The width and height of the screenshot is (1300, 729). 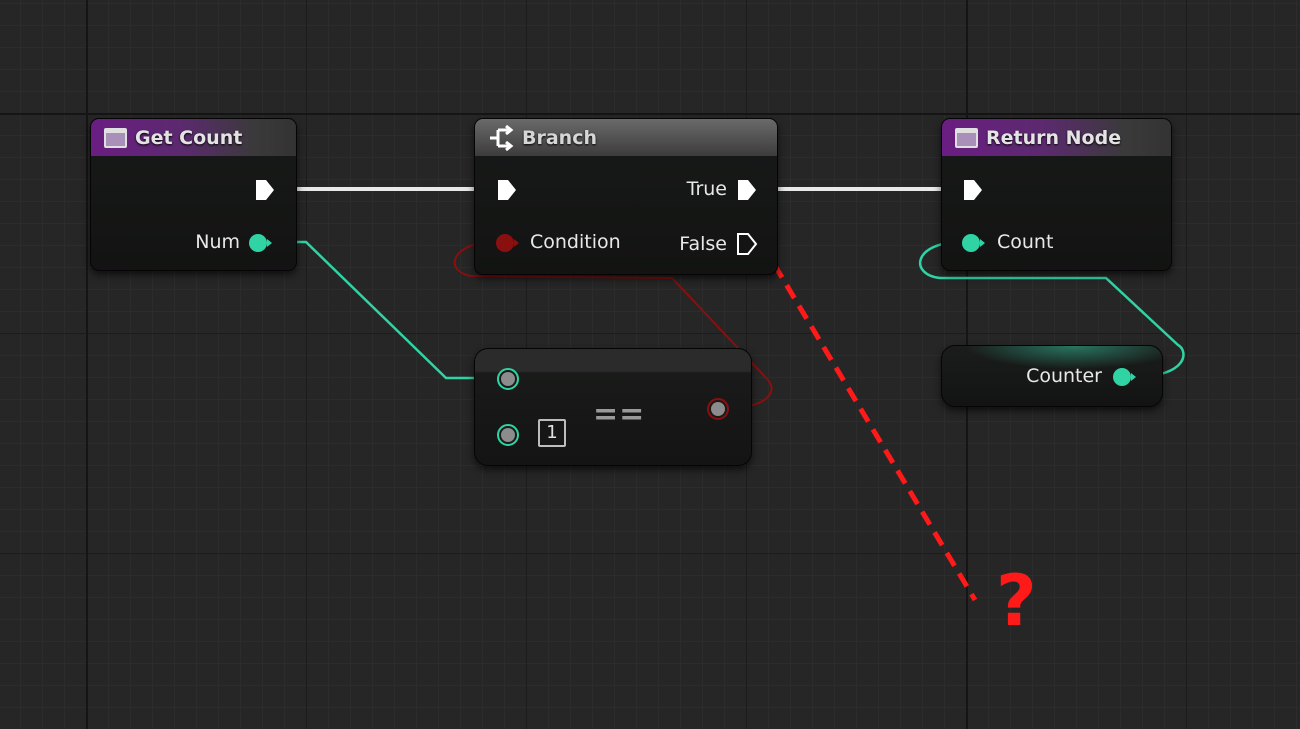 I want to click on exec-output-pin-icon, so click(x=265, y=190).